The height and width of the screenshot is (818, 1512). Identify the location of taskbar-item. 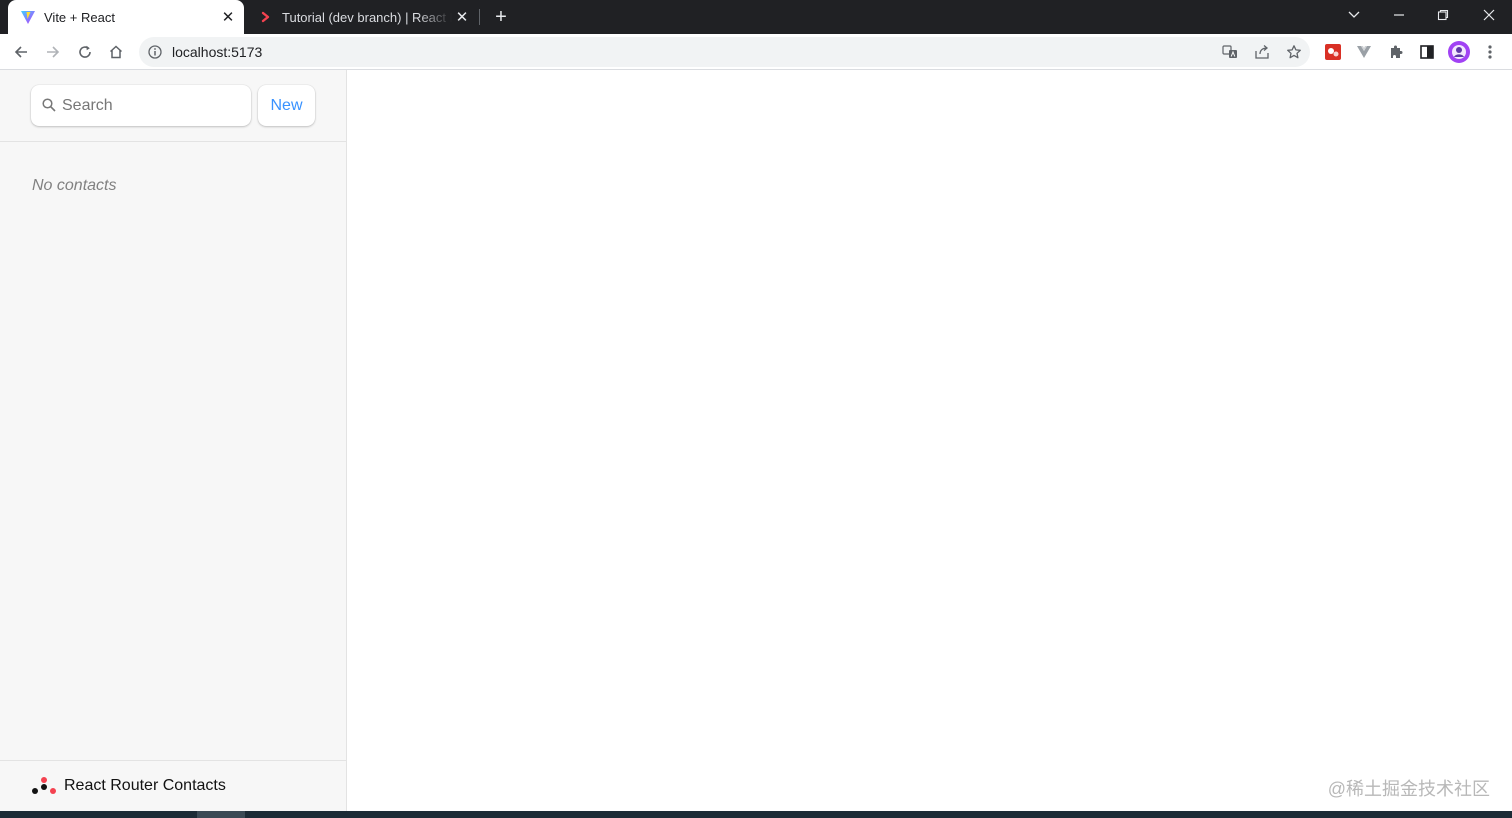
(221, 814).